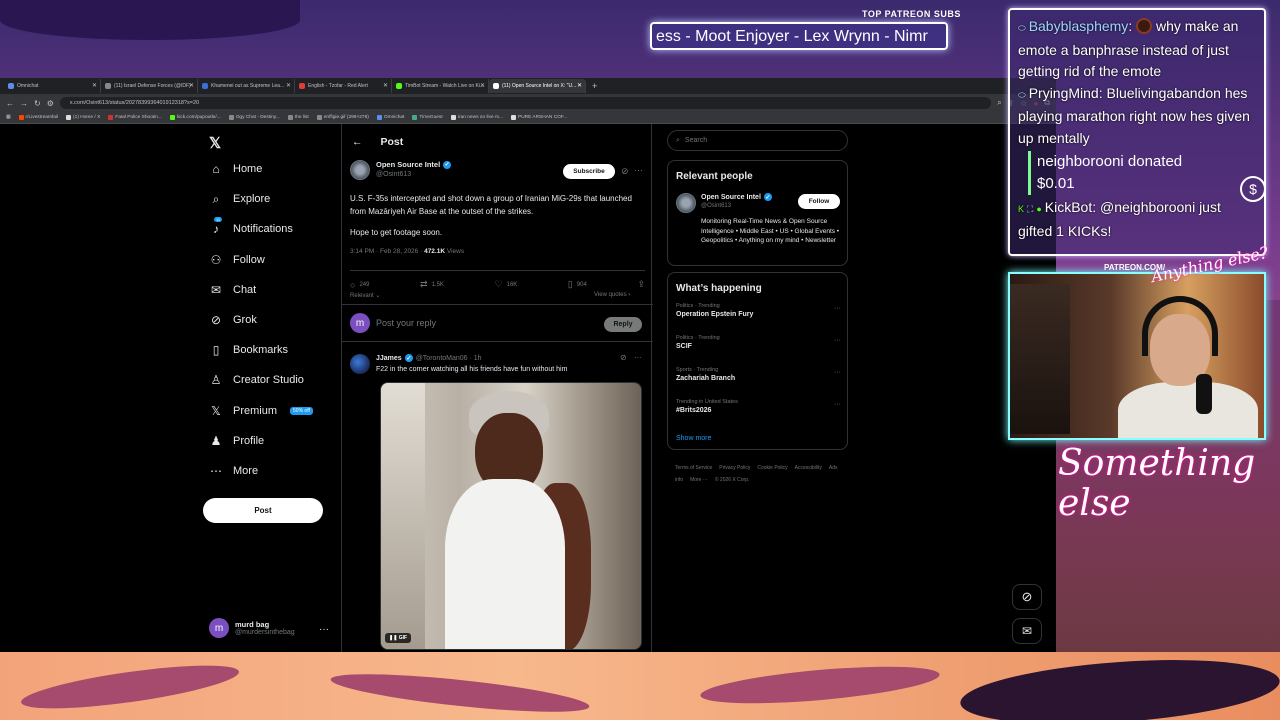 The width and height of the screenshot is (1280, 720). What do you see at coordinates (261, 411) in the screenshot?
I see `nav-item-premium: 𝕏 Premium 50% off` at bounding box center [261, 411].